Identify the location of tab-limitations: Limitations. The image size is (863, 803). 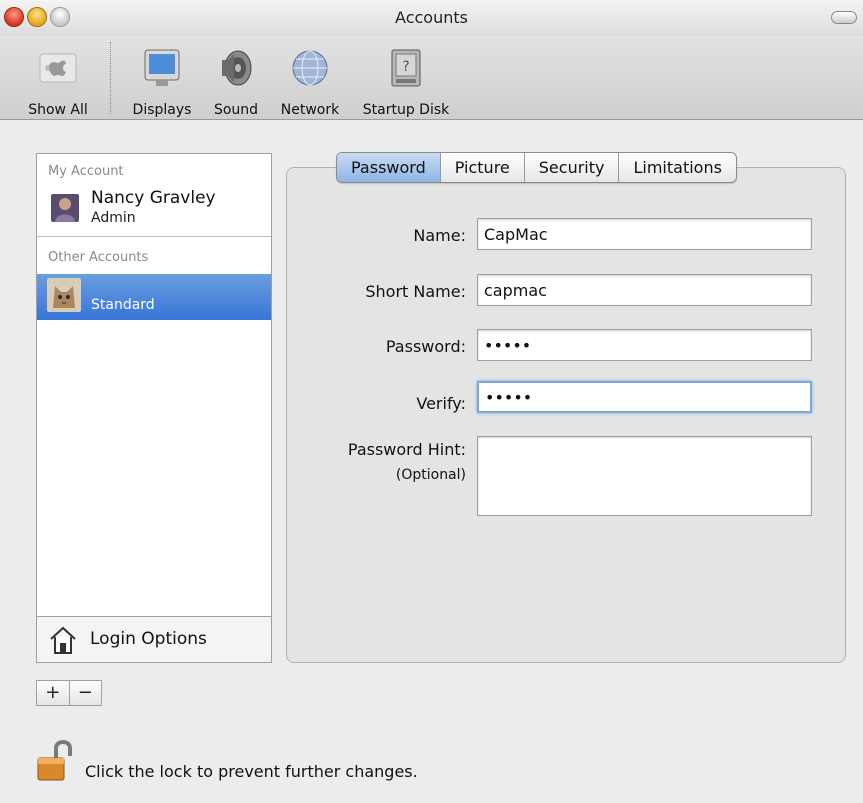
(676, 167).